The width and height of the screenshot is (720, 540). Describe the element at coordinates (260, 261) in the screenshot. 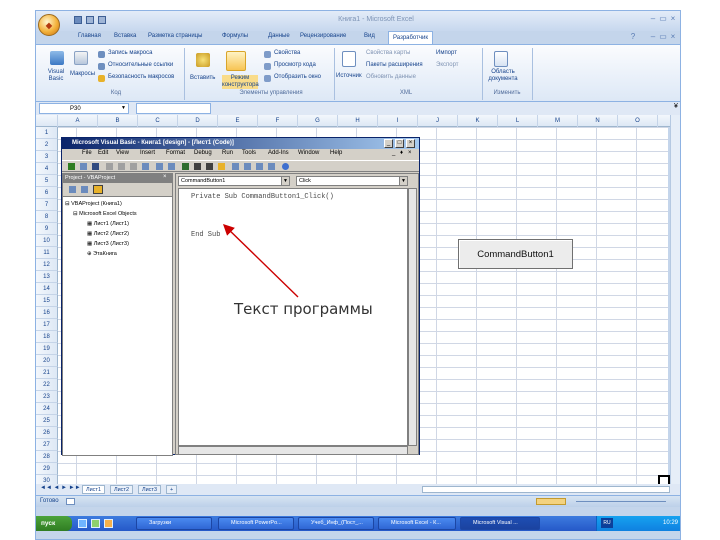

I see `annotation-arrow` at that location.